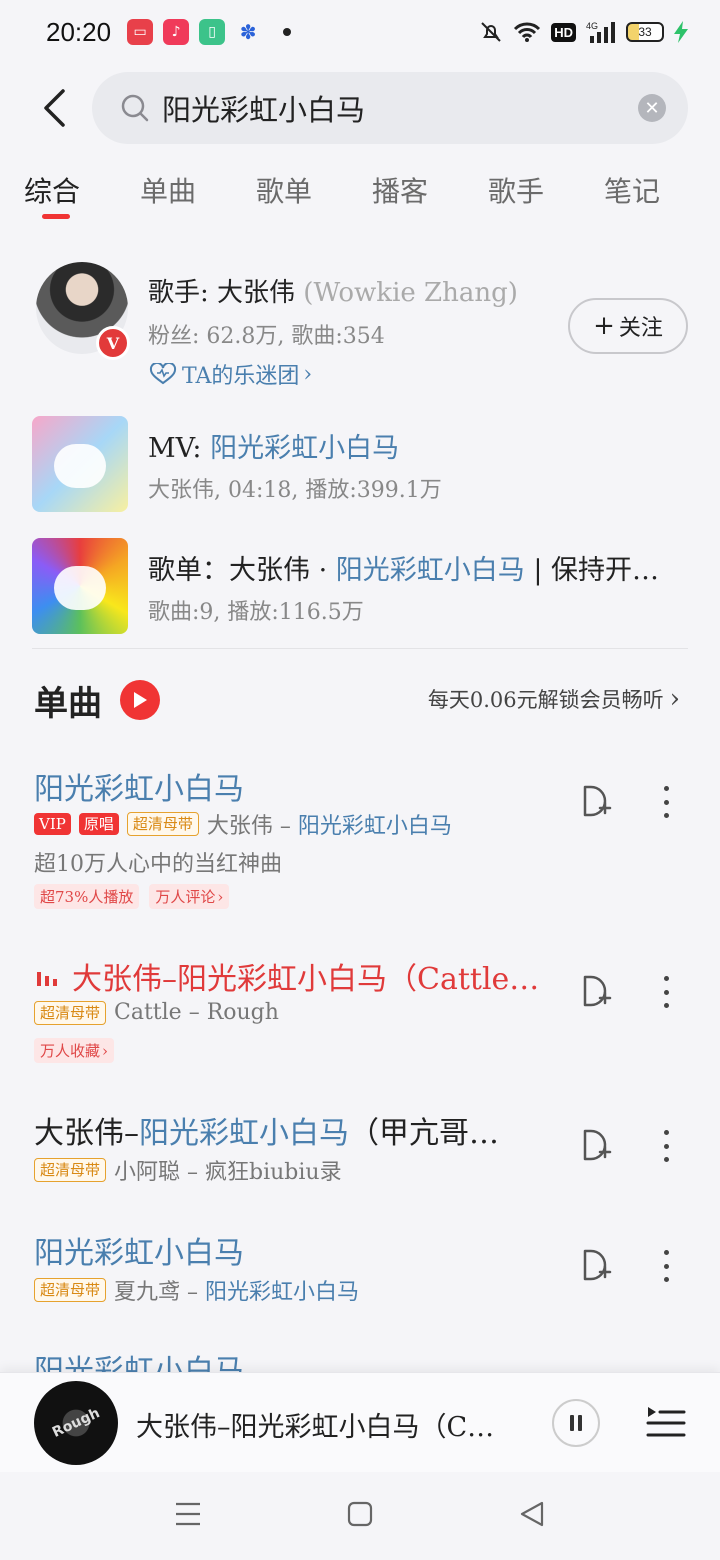 The height and width of the screenshot is (1560, 720). I want to click on battery-app-icon: ▯, so click(212, 32).